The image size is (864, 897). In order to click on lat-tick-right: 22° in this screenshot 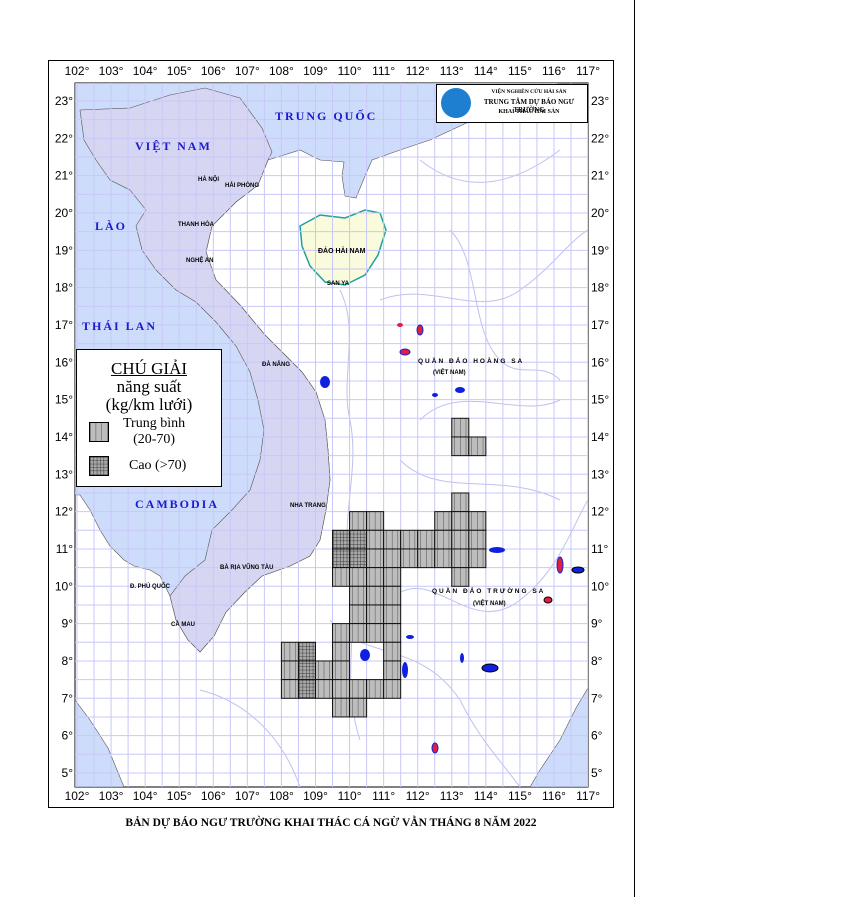, I will do `click(600, 138)`.